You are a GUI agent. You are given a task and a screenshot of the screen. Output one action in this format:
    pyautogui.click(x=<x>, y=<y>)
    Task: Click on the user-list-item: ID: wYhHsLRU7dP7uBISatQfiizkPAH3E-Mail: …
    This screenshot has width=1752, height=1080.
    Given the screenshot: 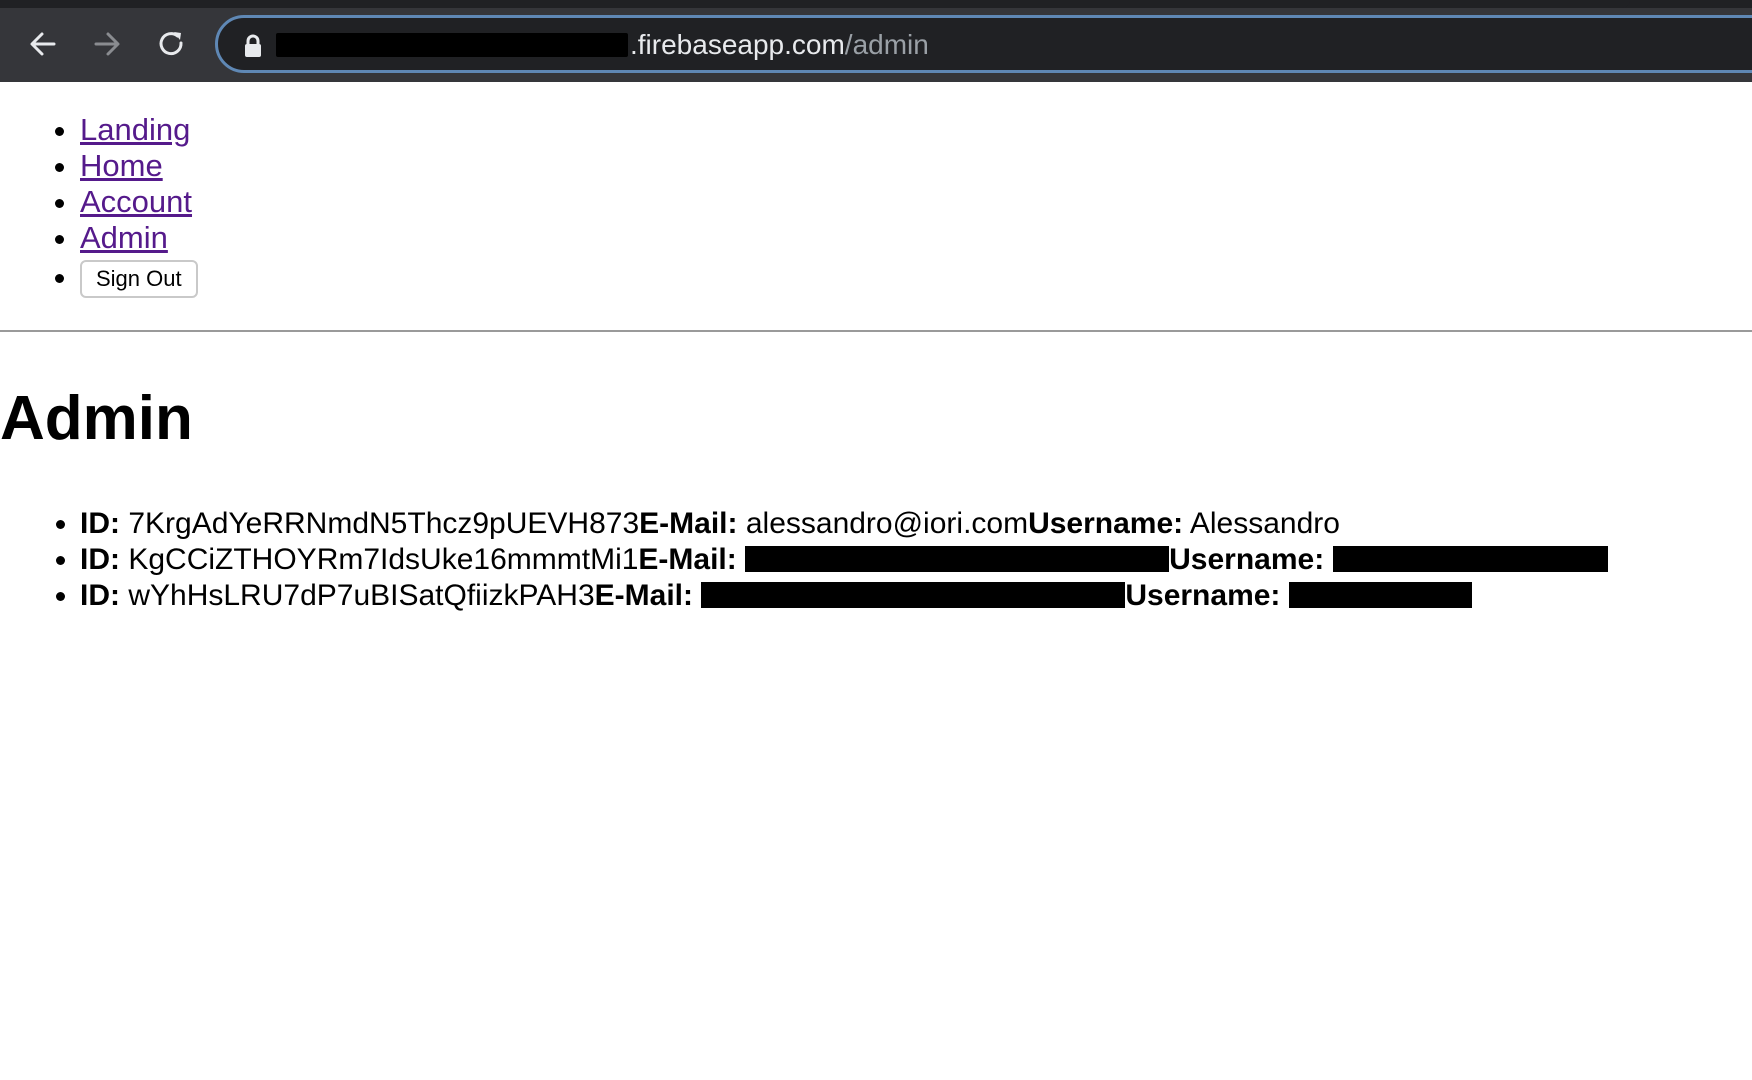 What is the action you would take?
    pyautogui.click(x=916, y=596)
    